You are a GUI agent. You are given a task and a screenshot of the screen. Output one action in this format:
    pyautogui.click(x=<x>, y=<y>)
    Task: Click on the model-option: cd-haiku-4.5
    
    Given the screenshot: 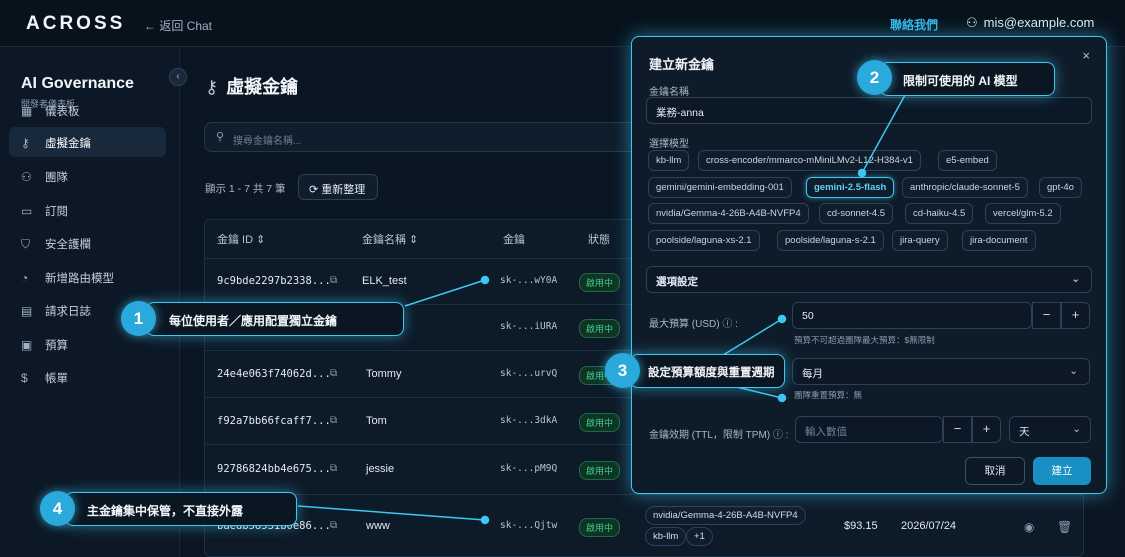 What is the action you would take?
    pyautogui.click(x=939, y=213)
    